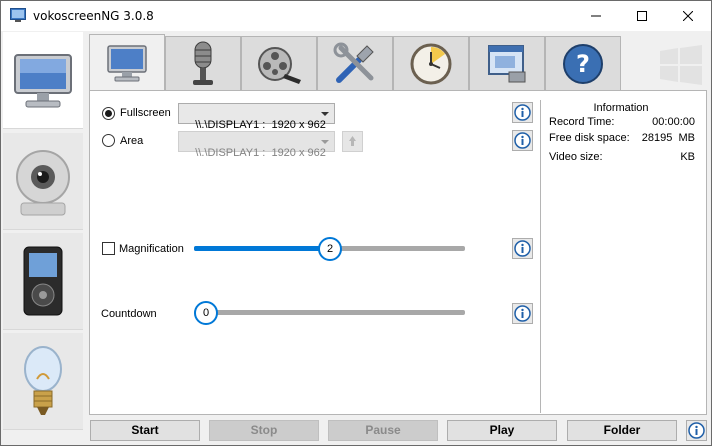 Image resolution: width=712 pixels, height=446 pixels. I want to click on maximize-icon, so click(642, 16).